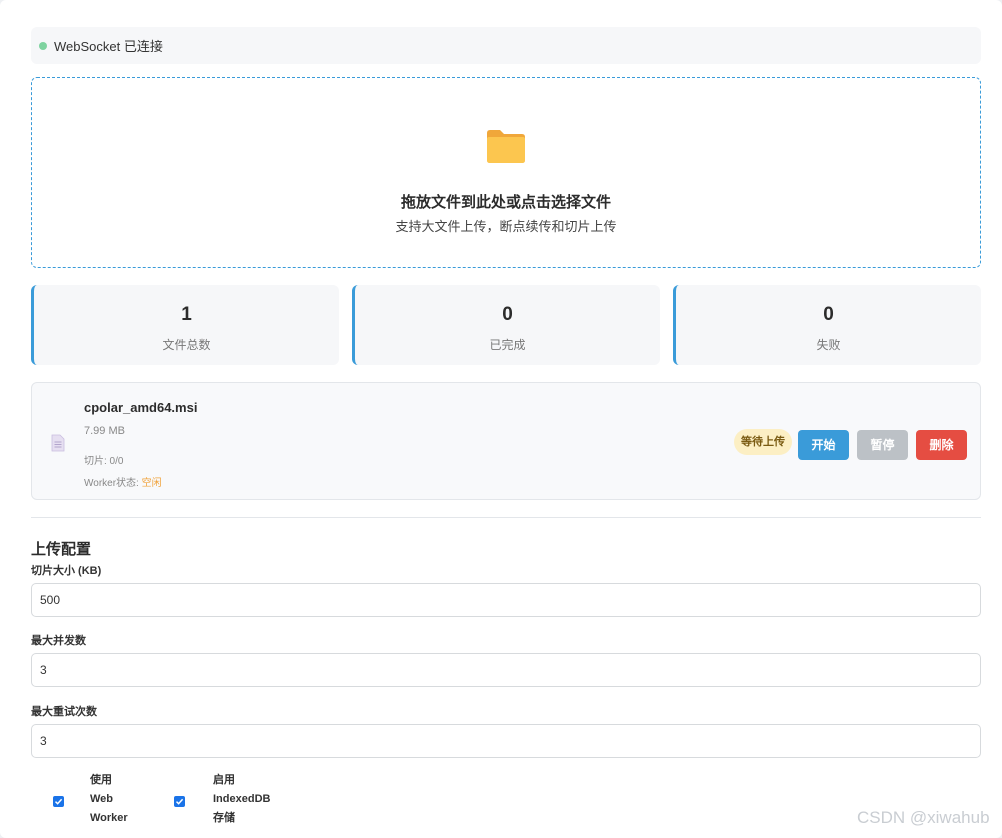 The width and height of the screenshot is (1002, 838). I want to click on status-dot-icon, so click(43, 45).